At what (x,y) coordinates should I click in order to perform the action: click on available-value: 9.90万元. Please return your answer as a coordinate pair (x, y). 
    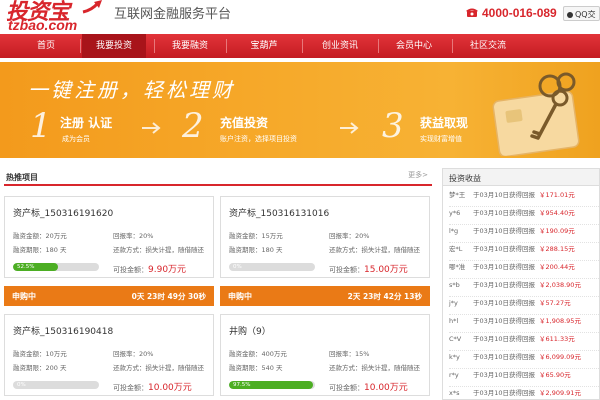
    Looking at the image, I should click on (167, 270).